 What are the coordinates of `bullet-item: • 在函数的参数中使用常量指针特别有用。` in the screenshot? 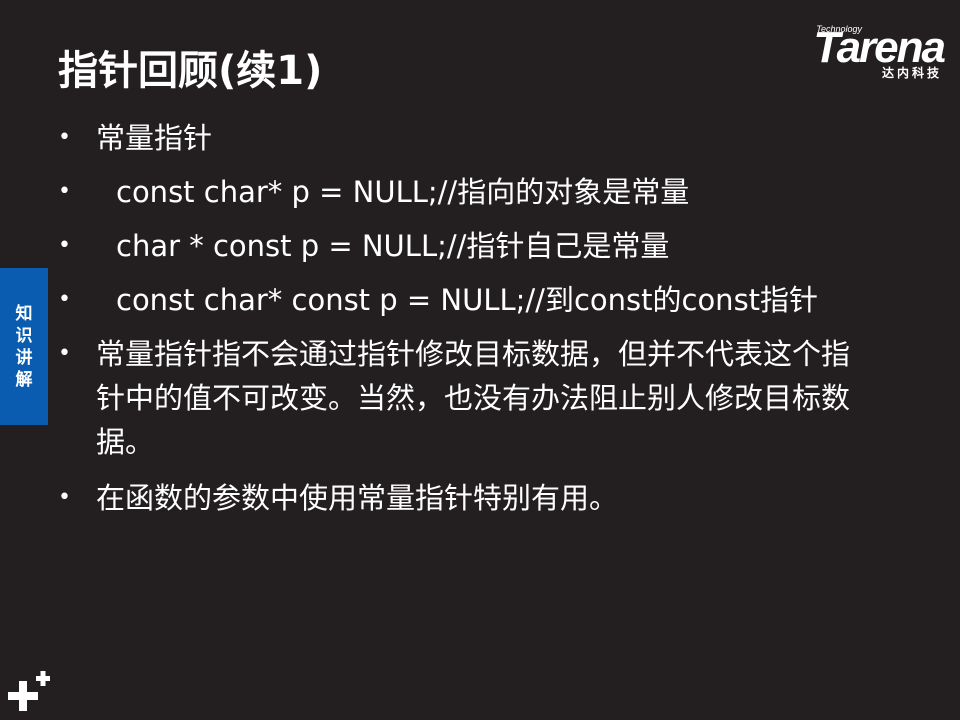 It's located at (468, 498).